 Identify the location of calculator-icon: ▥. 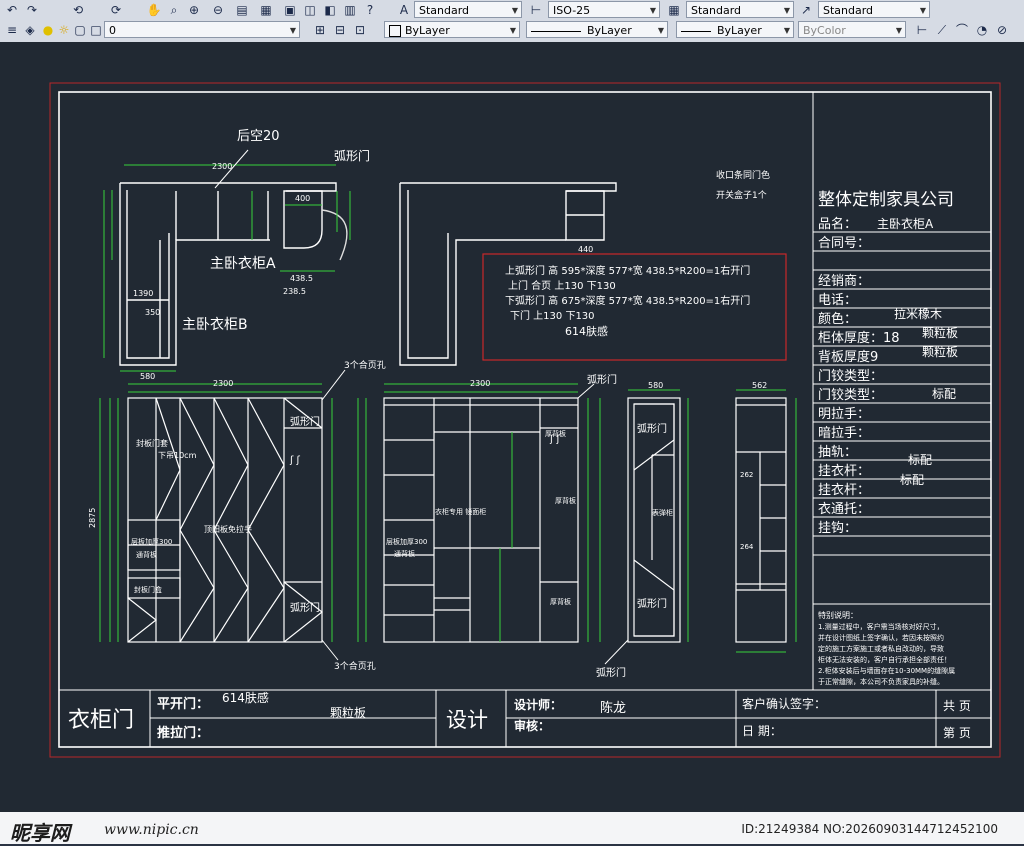
(350, 10).